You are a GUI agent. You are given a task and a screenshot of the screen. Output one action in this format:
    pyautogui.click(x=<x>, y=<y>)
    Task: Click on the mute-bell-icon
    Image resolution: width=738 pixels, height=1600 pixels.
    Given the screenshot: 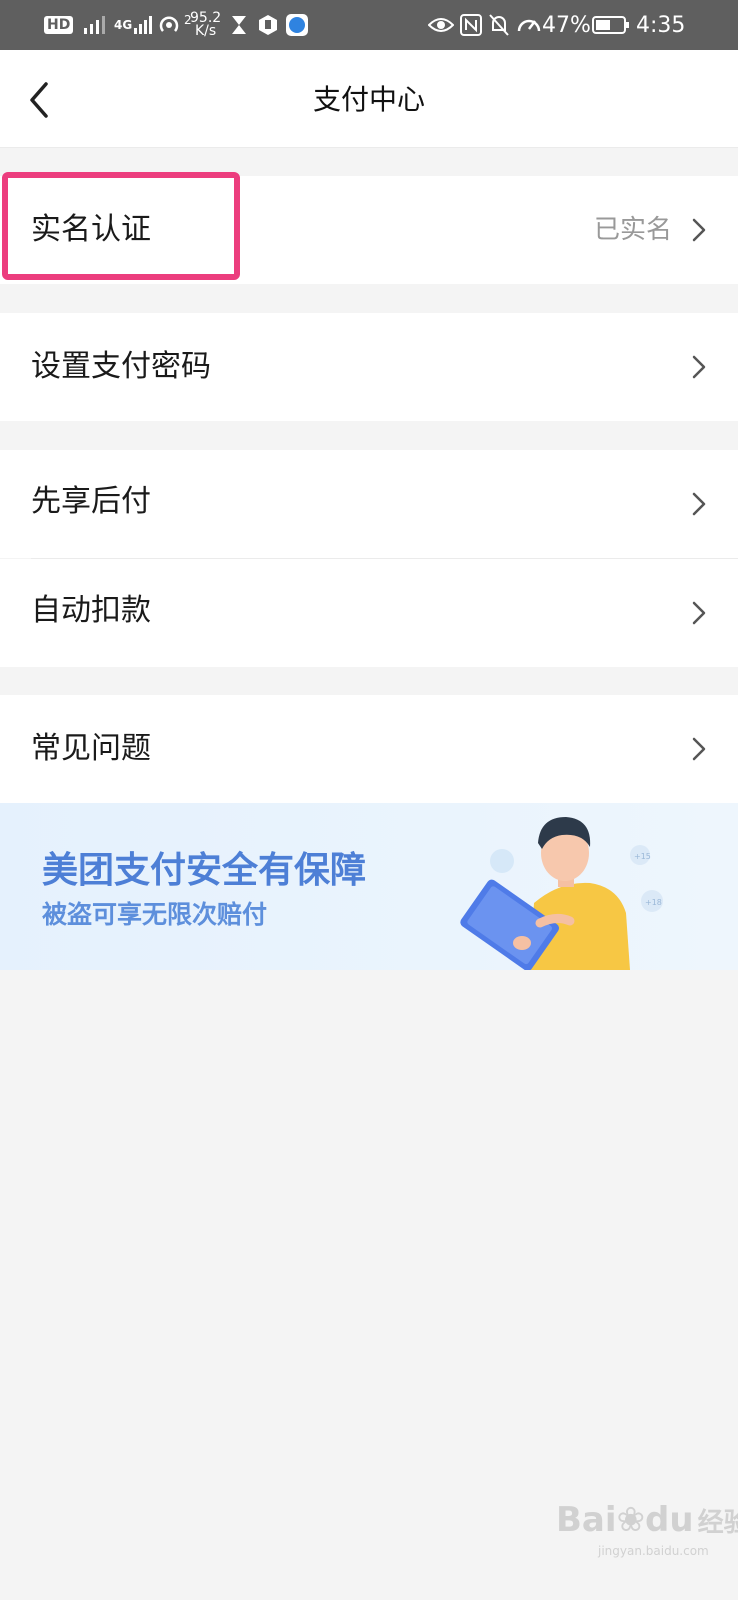 What is the action you would take?
    pyautogui.click(x=499, y=25)
    